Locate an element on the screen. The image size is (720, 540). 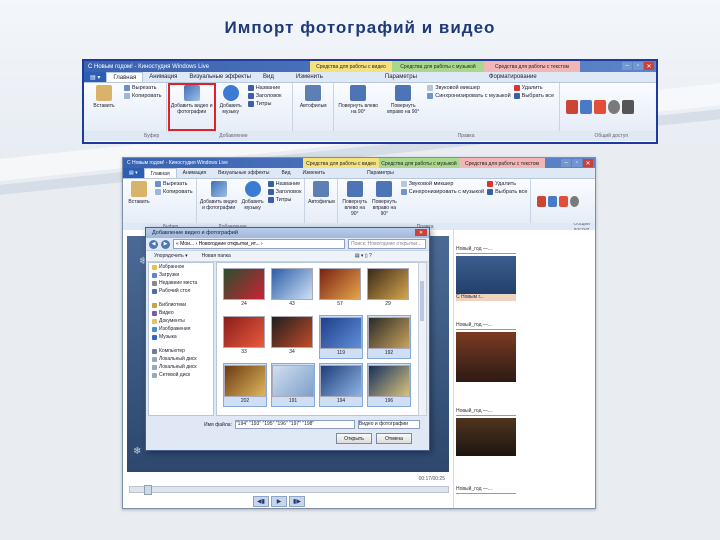
nav-item: Изображения is located at coordinates (181, 329).